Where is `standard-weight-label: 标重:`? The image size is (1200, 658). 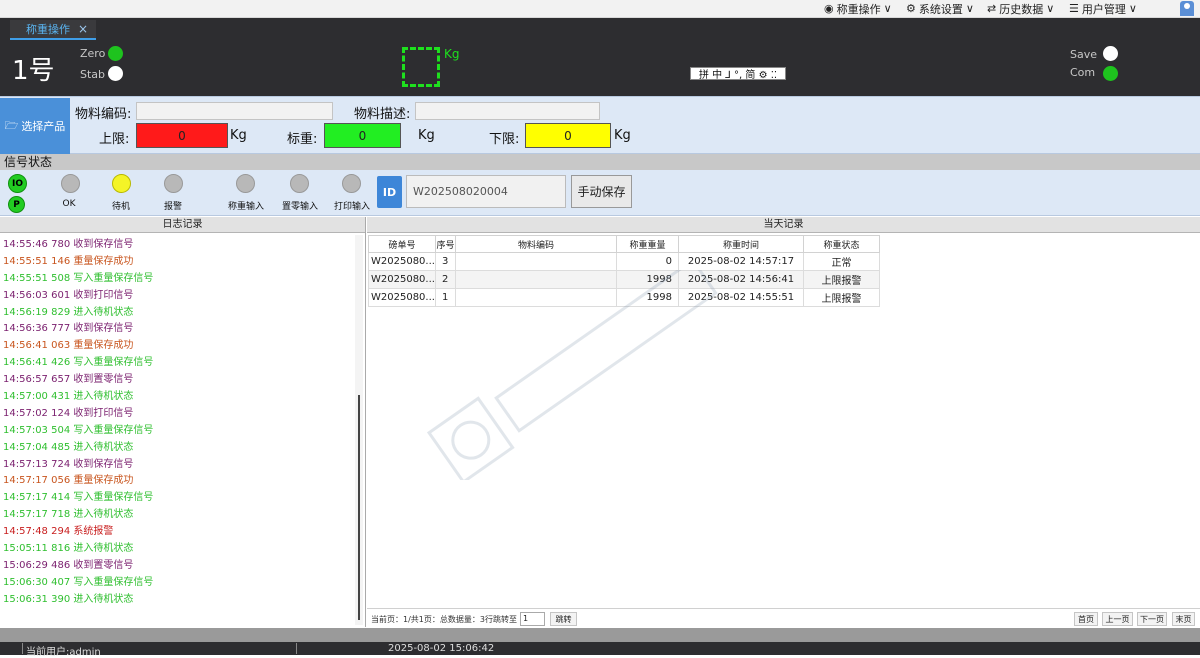
standard-weight-label: 标重: is located at coordinates (302, 139).